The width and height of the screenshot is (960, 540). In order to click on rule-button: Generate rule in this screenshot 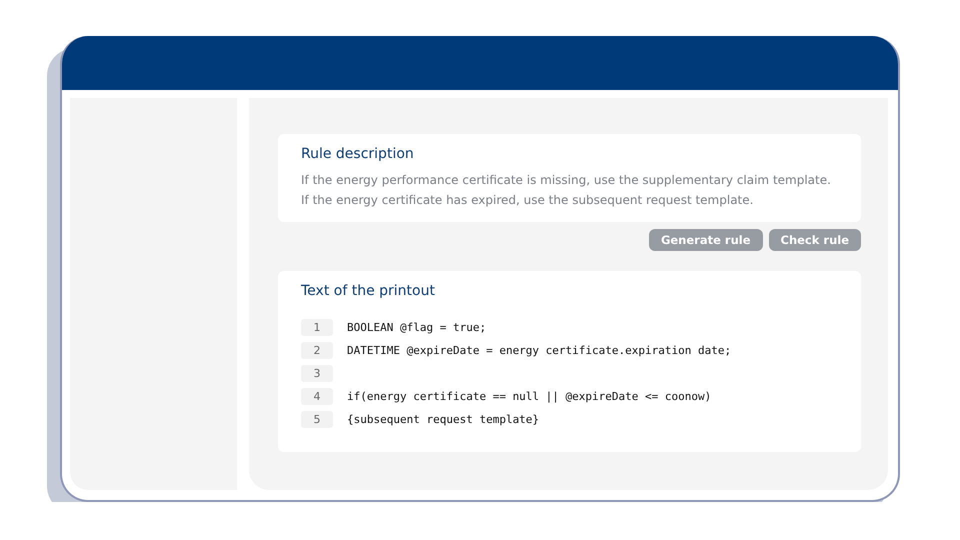, I will do `click(705, 240)`.